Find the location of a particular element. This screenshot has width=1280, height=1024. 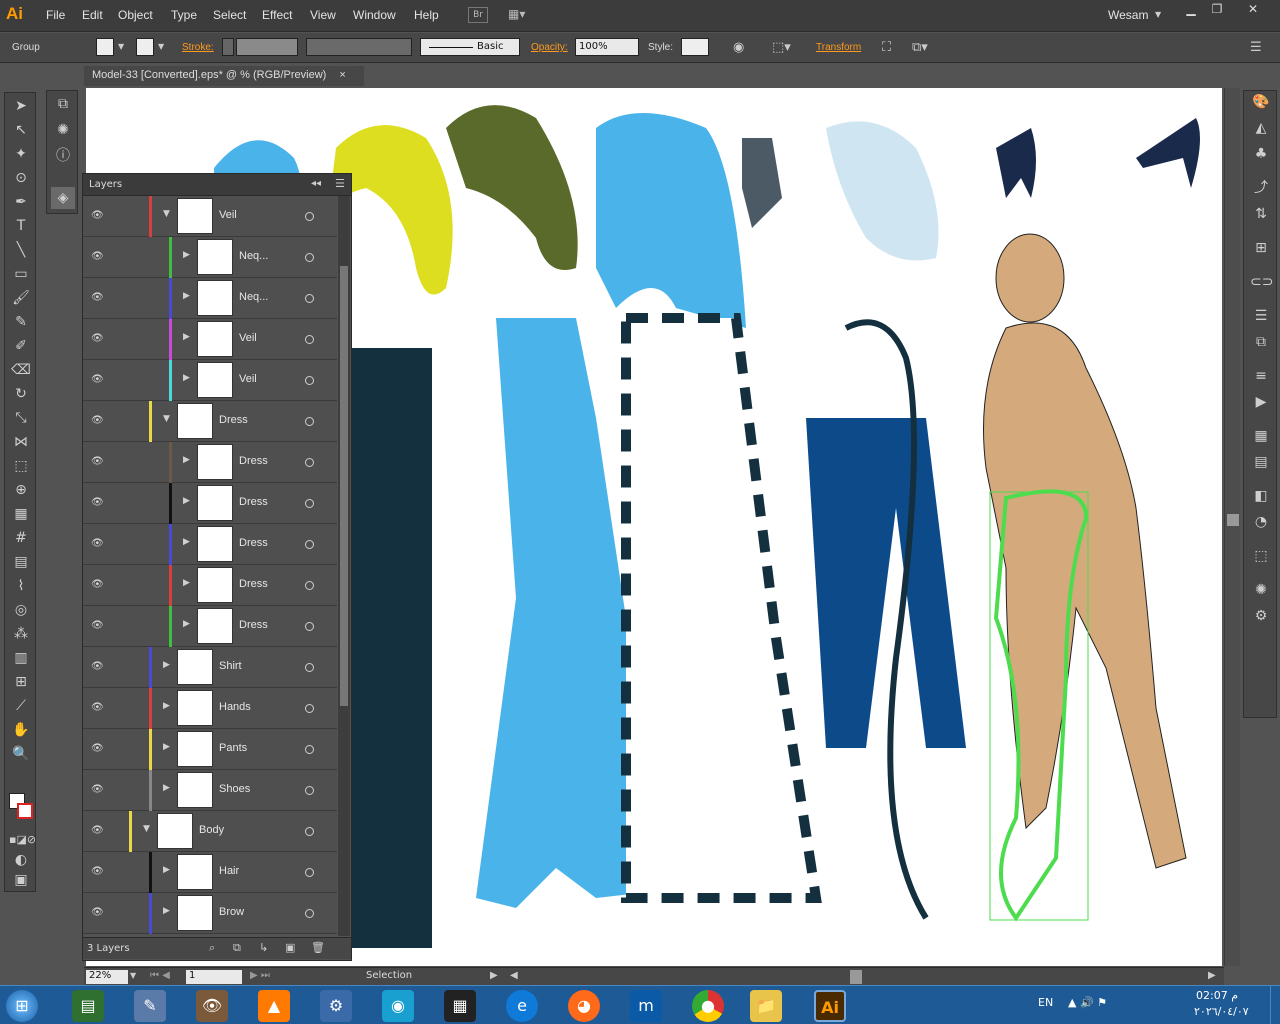

layer-name: Shoes is located at coordinates (234, 789).